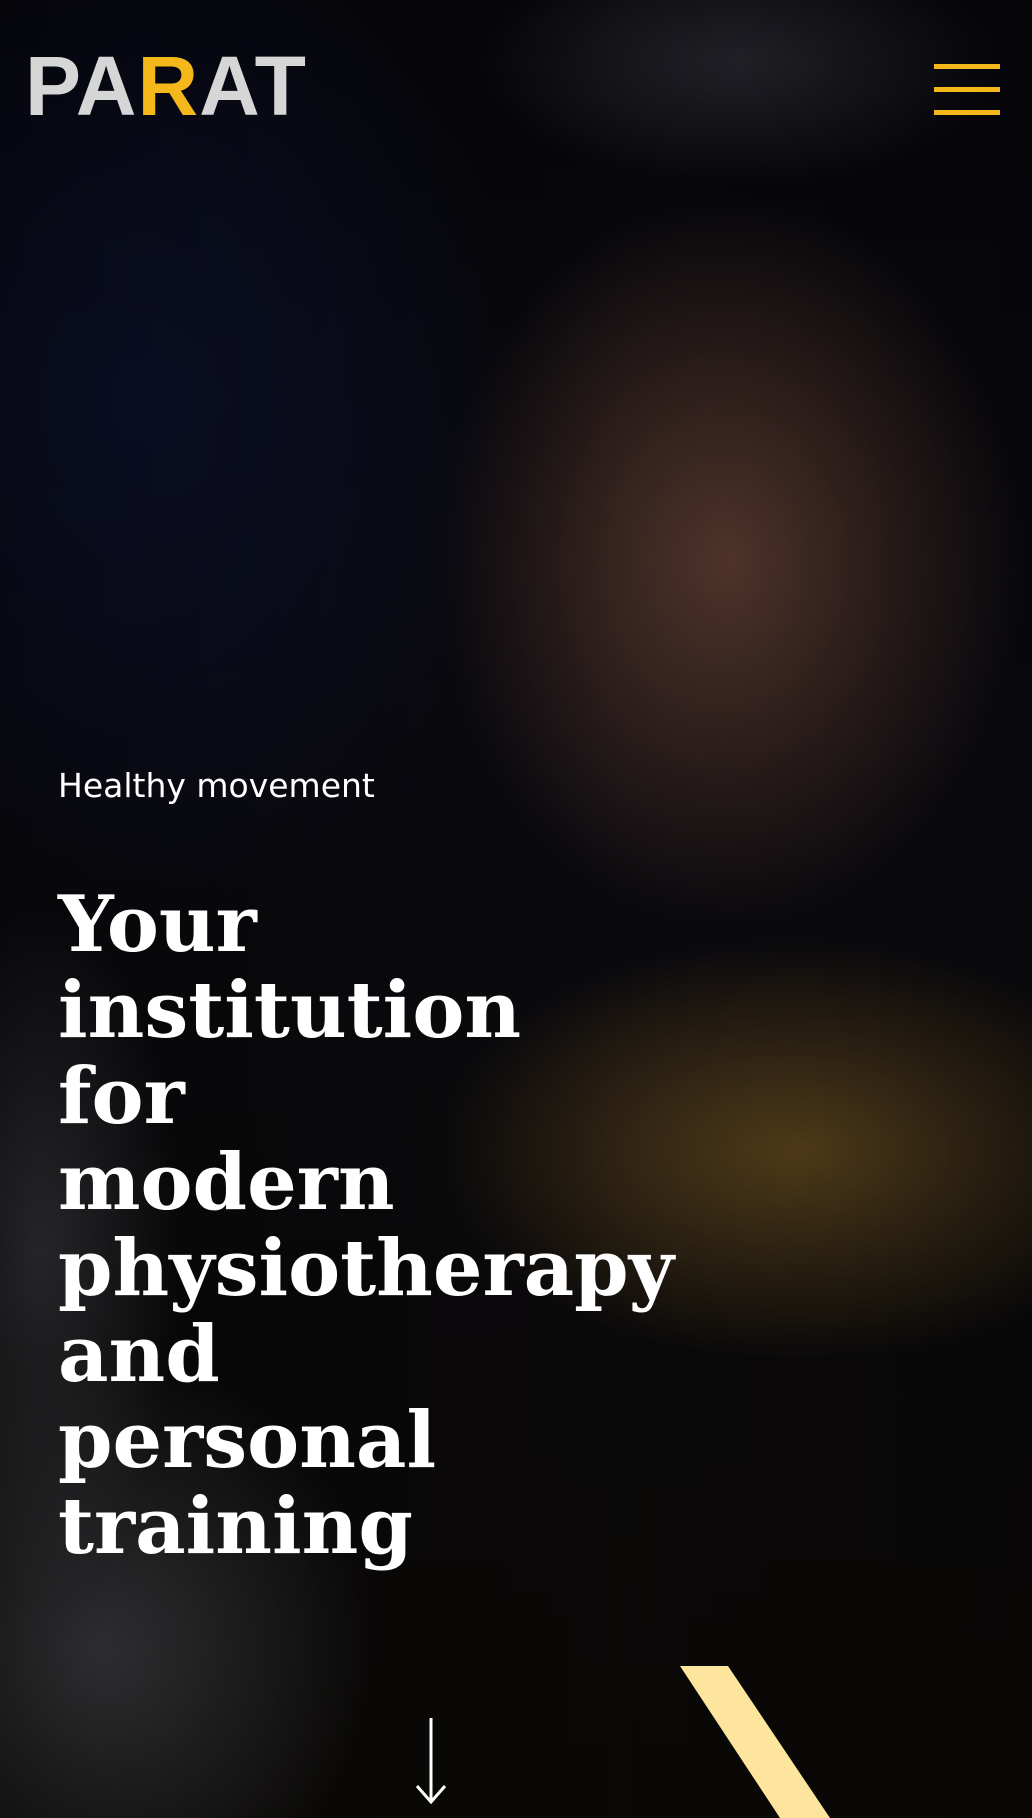 The image size is (1032, 1818). Describe the element at coordinates (235, 1526) in the screenshot. I see `headline-line: training` at that location.